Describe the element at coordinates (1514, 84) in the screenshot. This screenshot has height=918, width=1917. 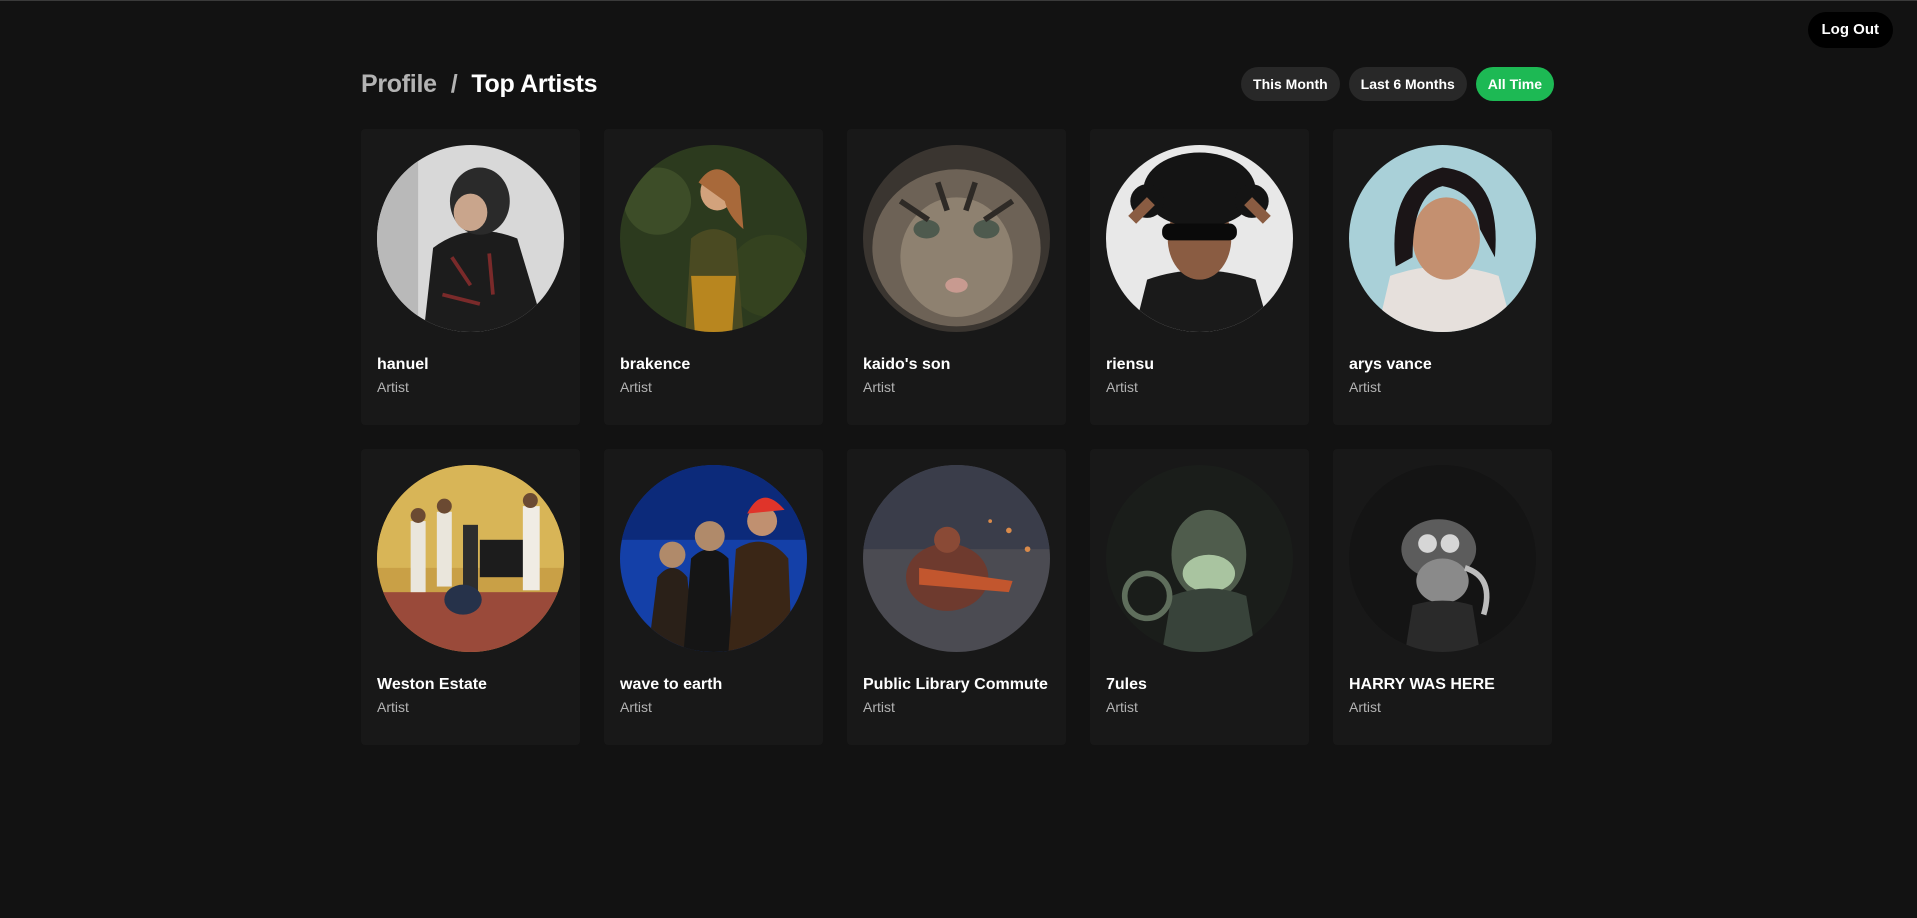
I see `range-all-time-button: All Time` at that location.